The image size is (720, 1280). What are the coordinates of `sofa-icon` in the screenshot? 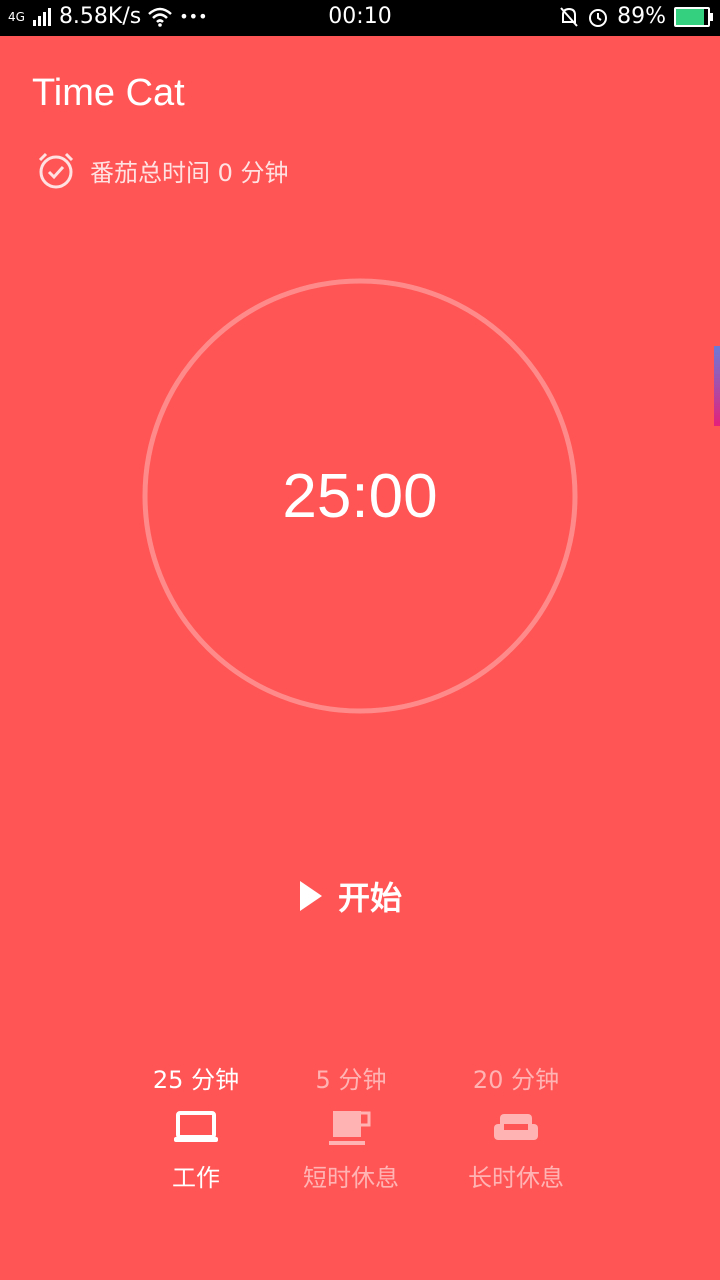 It's located at (516, 1127).